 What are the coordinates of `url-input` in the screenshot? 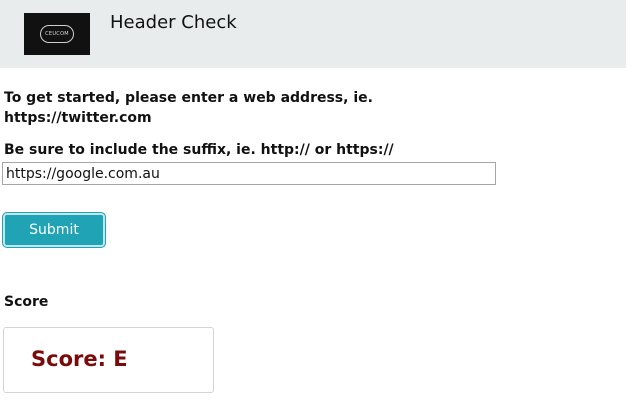 It's located at (249, 173).